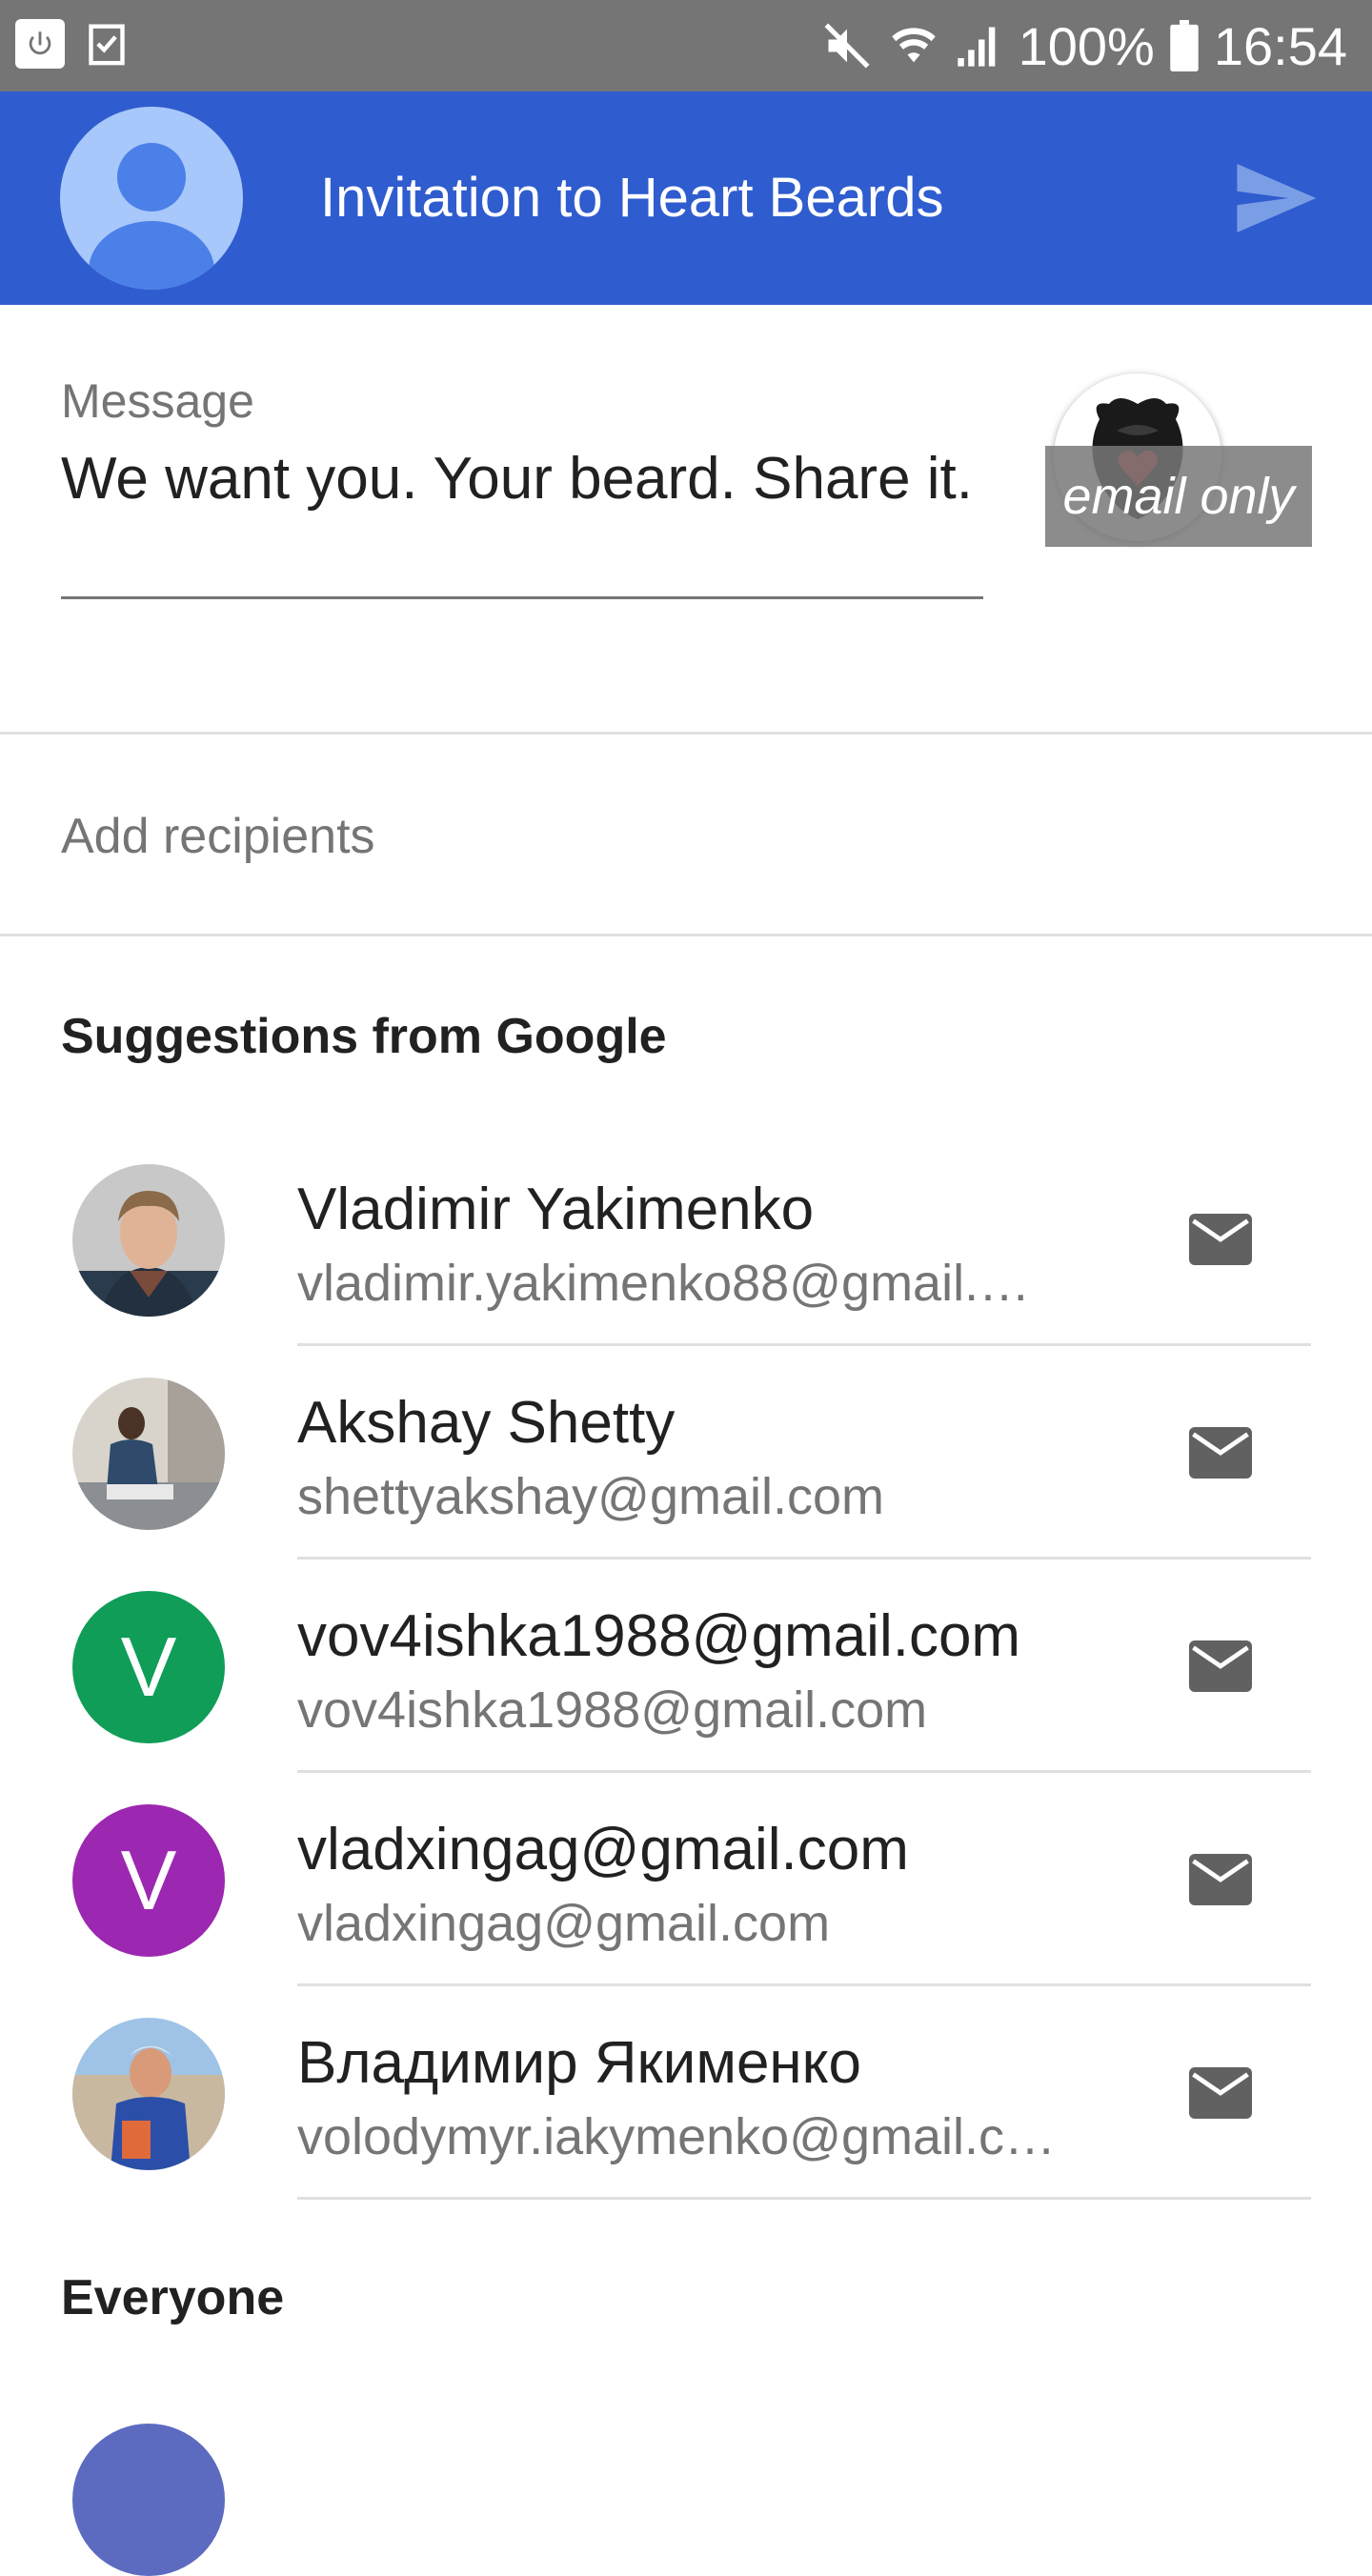 The width and height of the screenshot is (1372, 2576). I want to click on send-button, so click(1275, 198).